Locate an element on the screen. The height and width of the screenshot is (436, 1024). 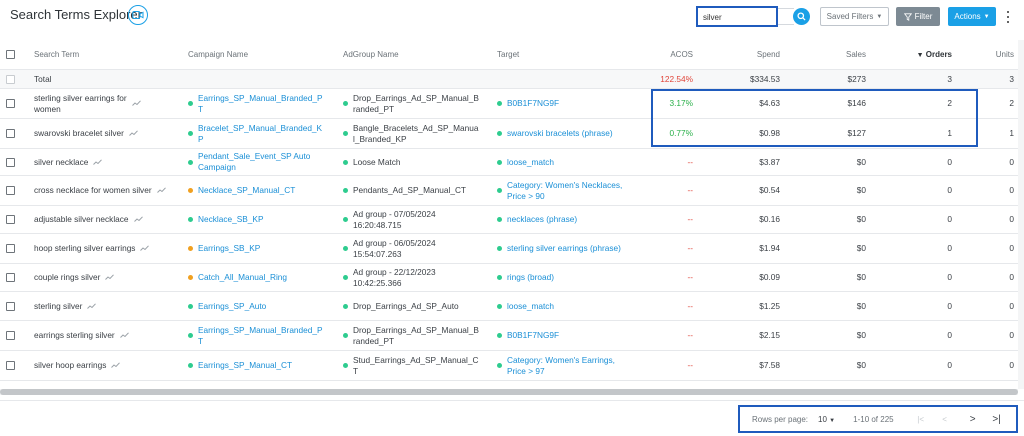
target-link: Category: Women's Necklaces, Price > 90 is located at coordinates (564, 191).